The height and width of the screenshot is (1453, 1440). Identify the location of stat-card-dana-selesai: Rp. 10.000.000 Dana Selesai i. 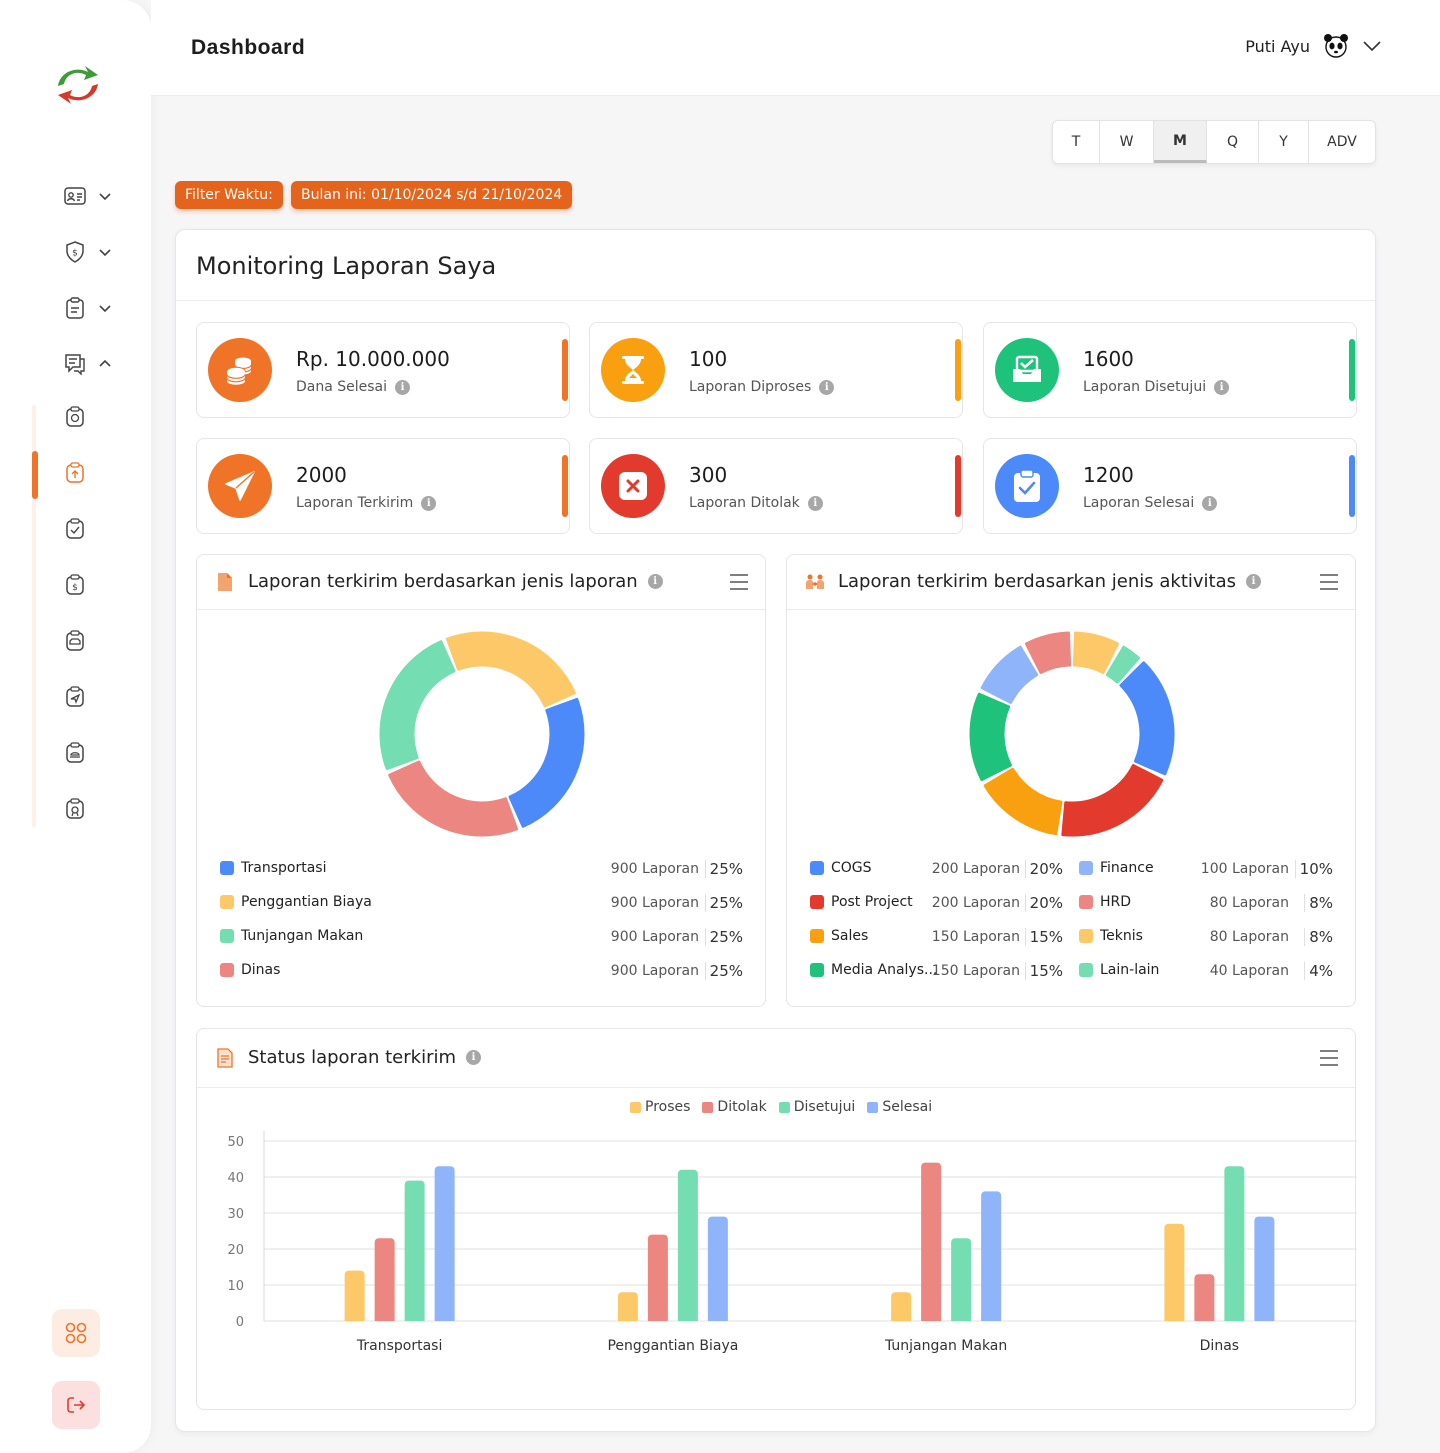
(383, 370).